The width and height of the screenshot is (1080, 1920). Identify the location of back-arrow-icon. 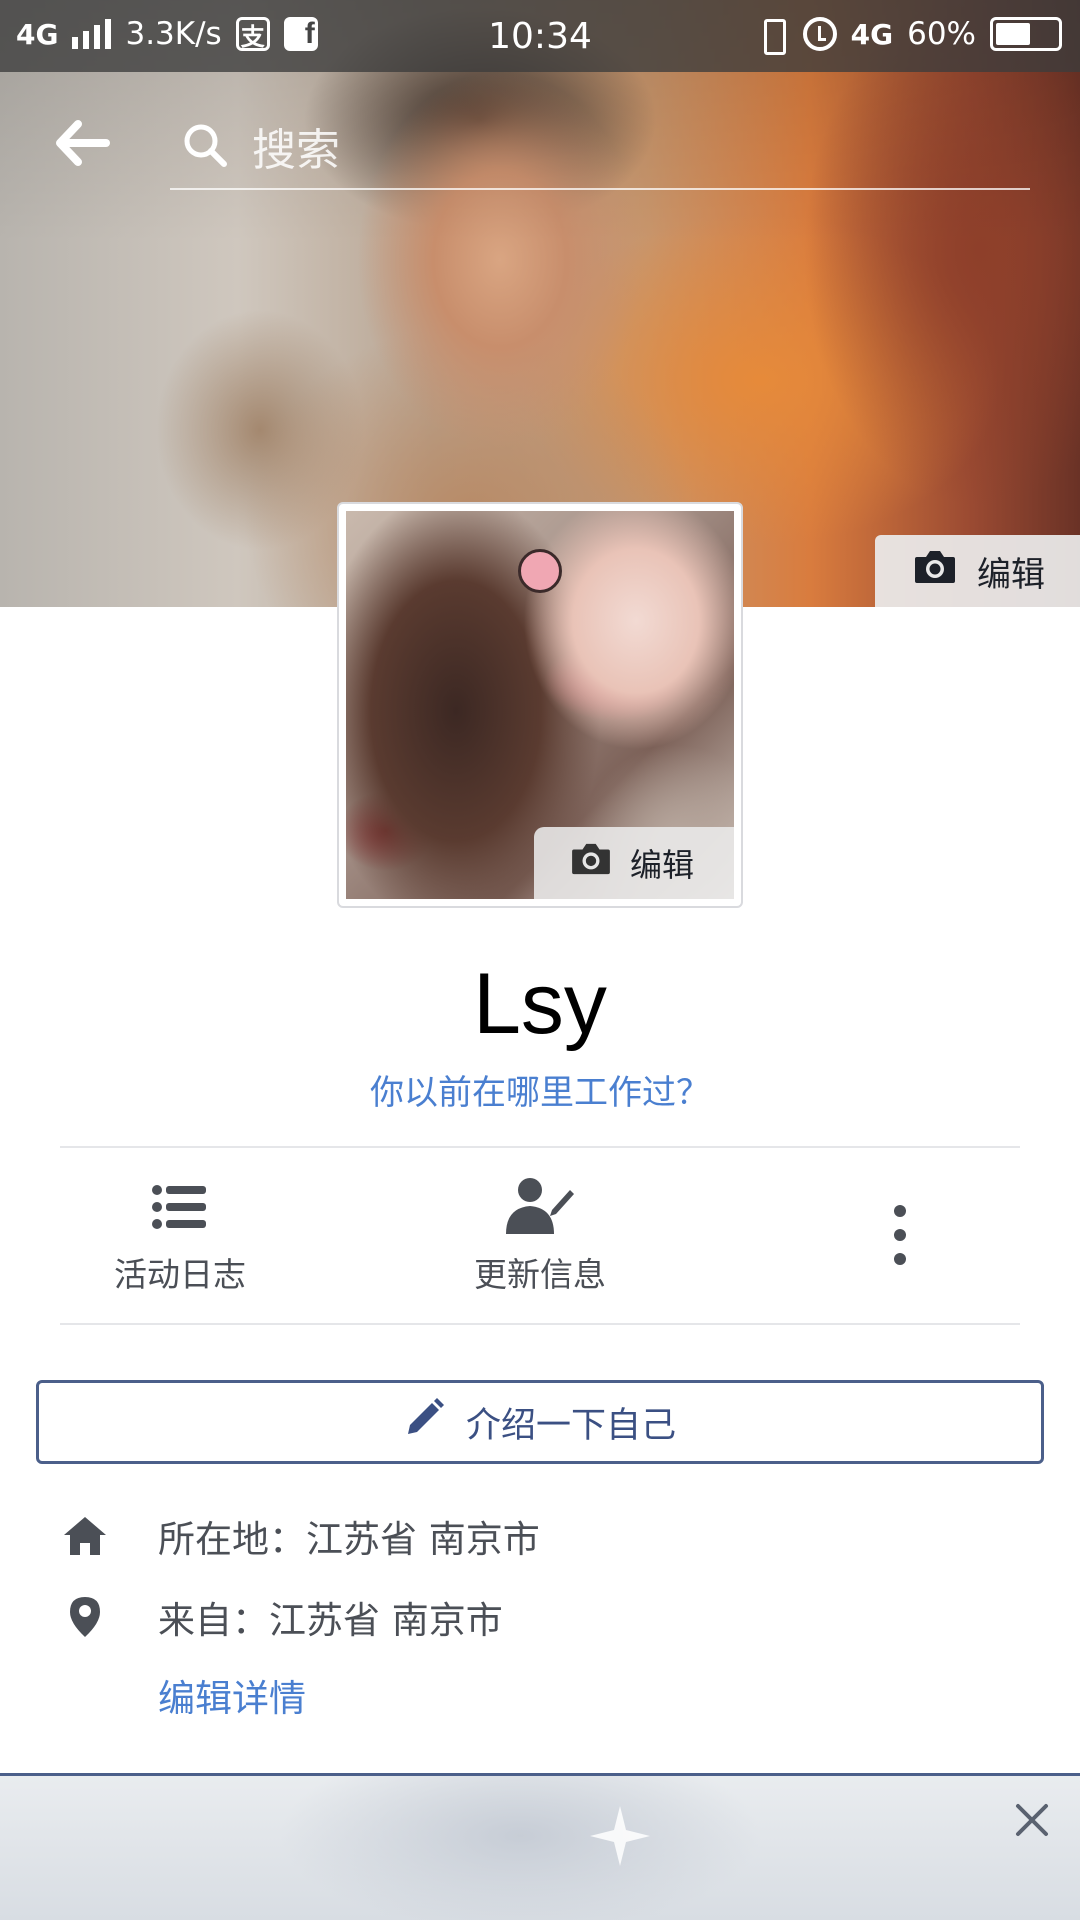
(82, 143).